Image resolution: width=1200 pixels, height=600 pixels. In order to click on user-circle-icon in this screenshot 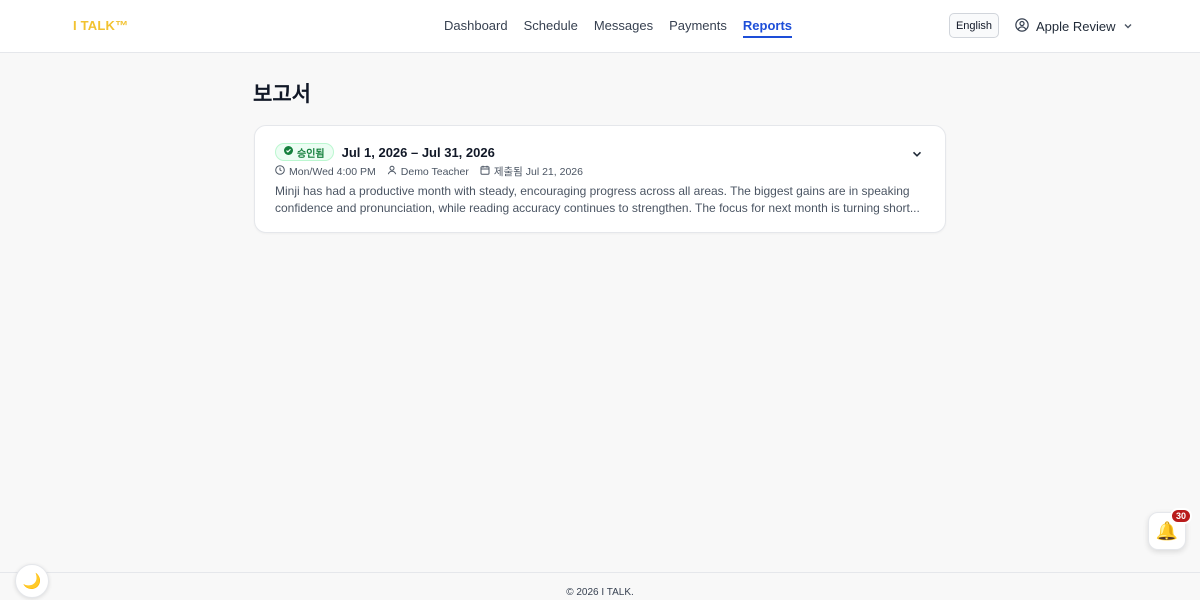, I will do `click(1022, 26)`.